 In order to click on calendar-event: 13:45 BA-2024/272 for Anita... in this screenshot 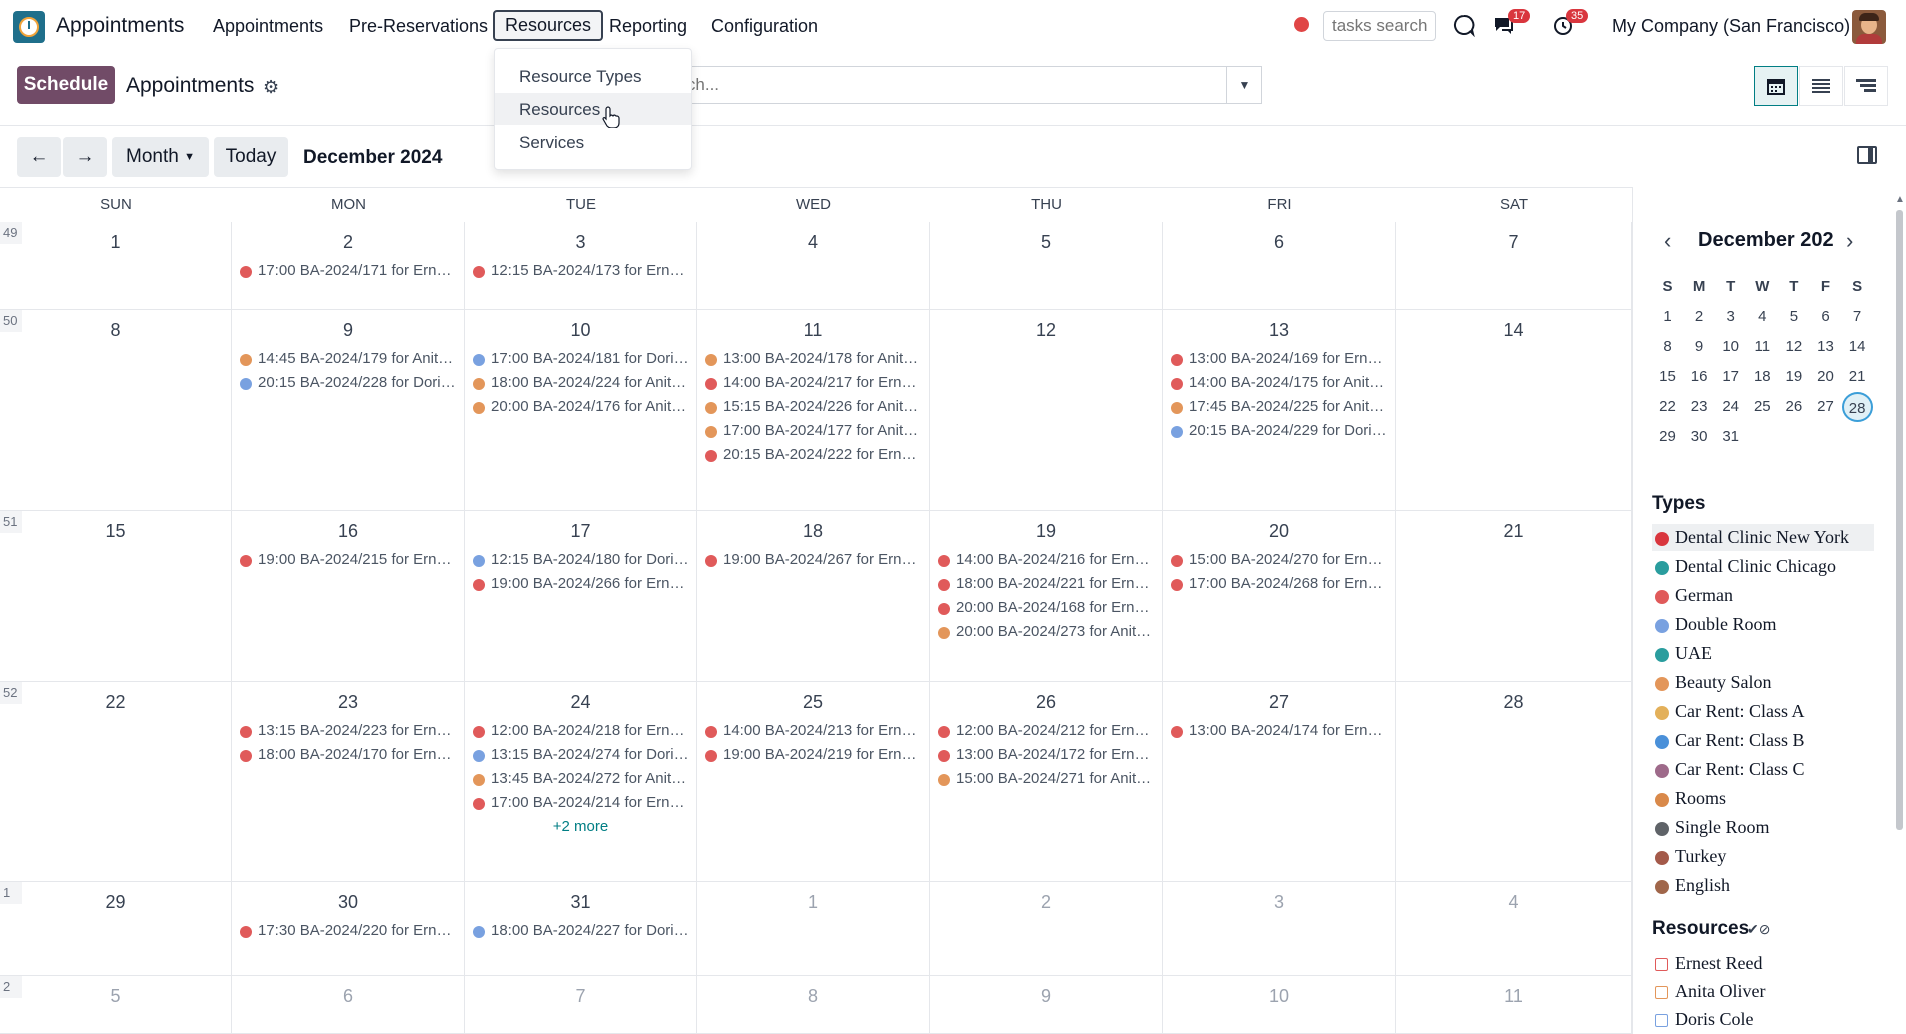, I will do `click(581, 781)`.